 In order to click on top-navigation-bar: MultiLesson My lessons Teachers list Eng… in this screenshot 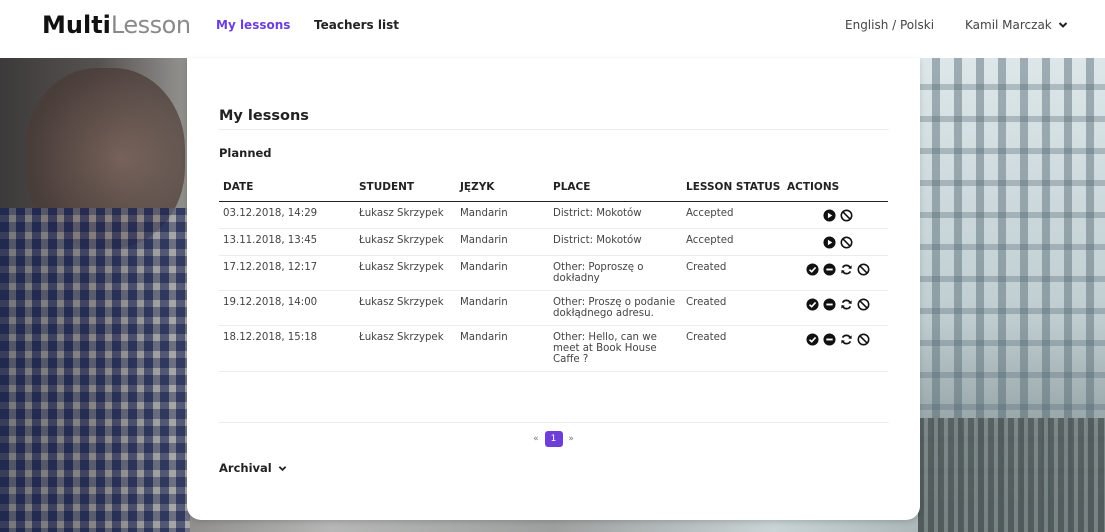, I will do `click(552, 29)`.